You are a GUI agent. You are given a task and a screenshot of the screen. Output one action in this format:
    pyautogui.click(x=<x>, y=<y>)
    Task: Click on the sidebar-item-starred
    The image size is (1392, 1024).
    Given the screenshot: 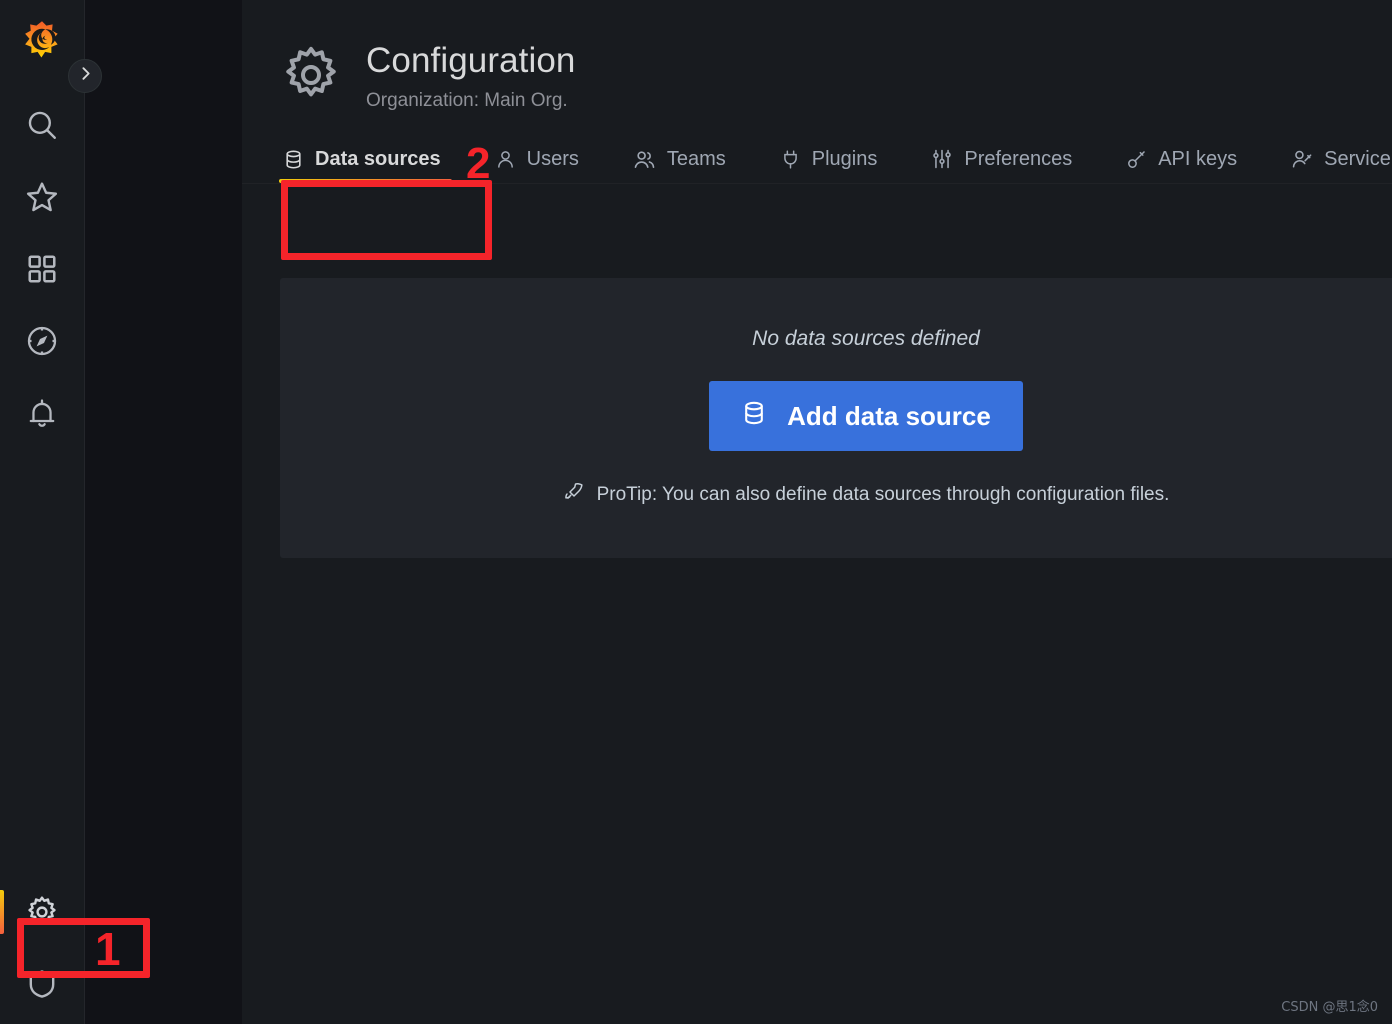 What is the action you would take?
    pyautogui.click(x=42, y=197)
    